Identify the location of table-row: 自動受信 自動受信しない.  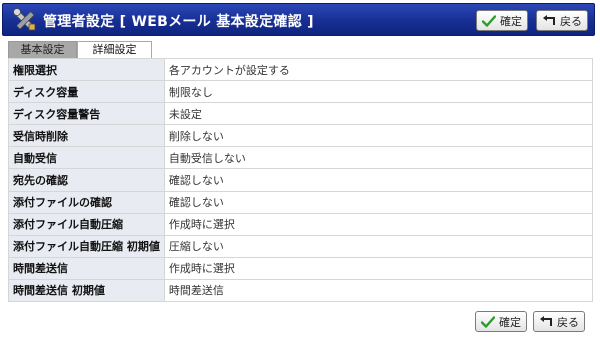
(301, 158).